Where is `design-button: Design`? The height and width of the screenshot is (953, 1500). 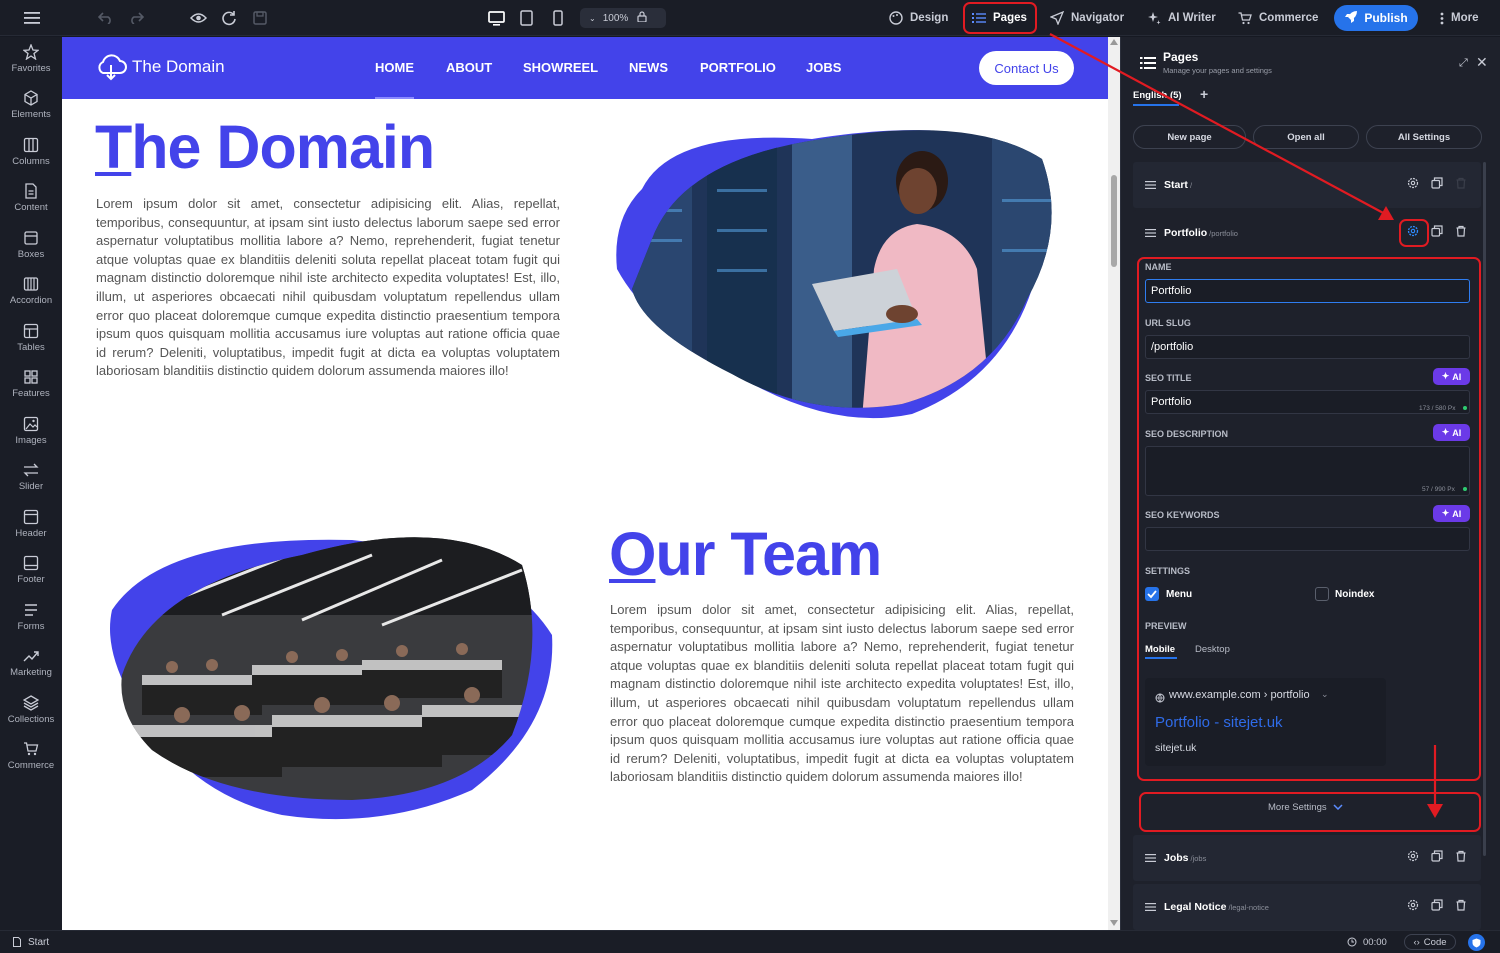 design-button: Design is located at coordinates (918, 18).